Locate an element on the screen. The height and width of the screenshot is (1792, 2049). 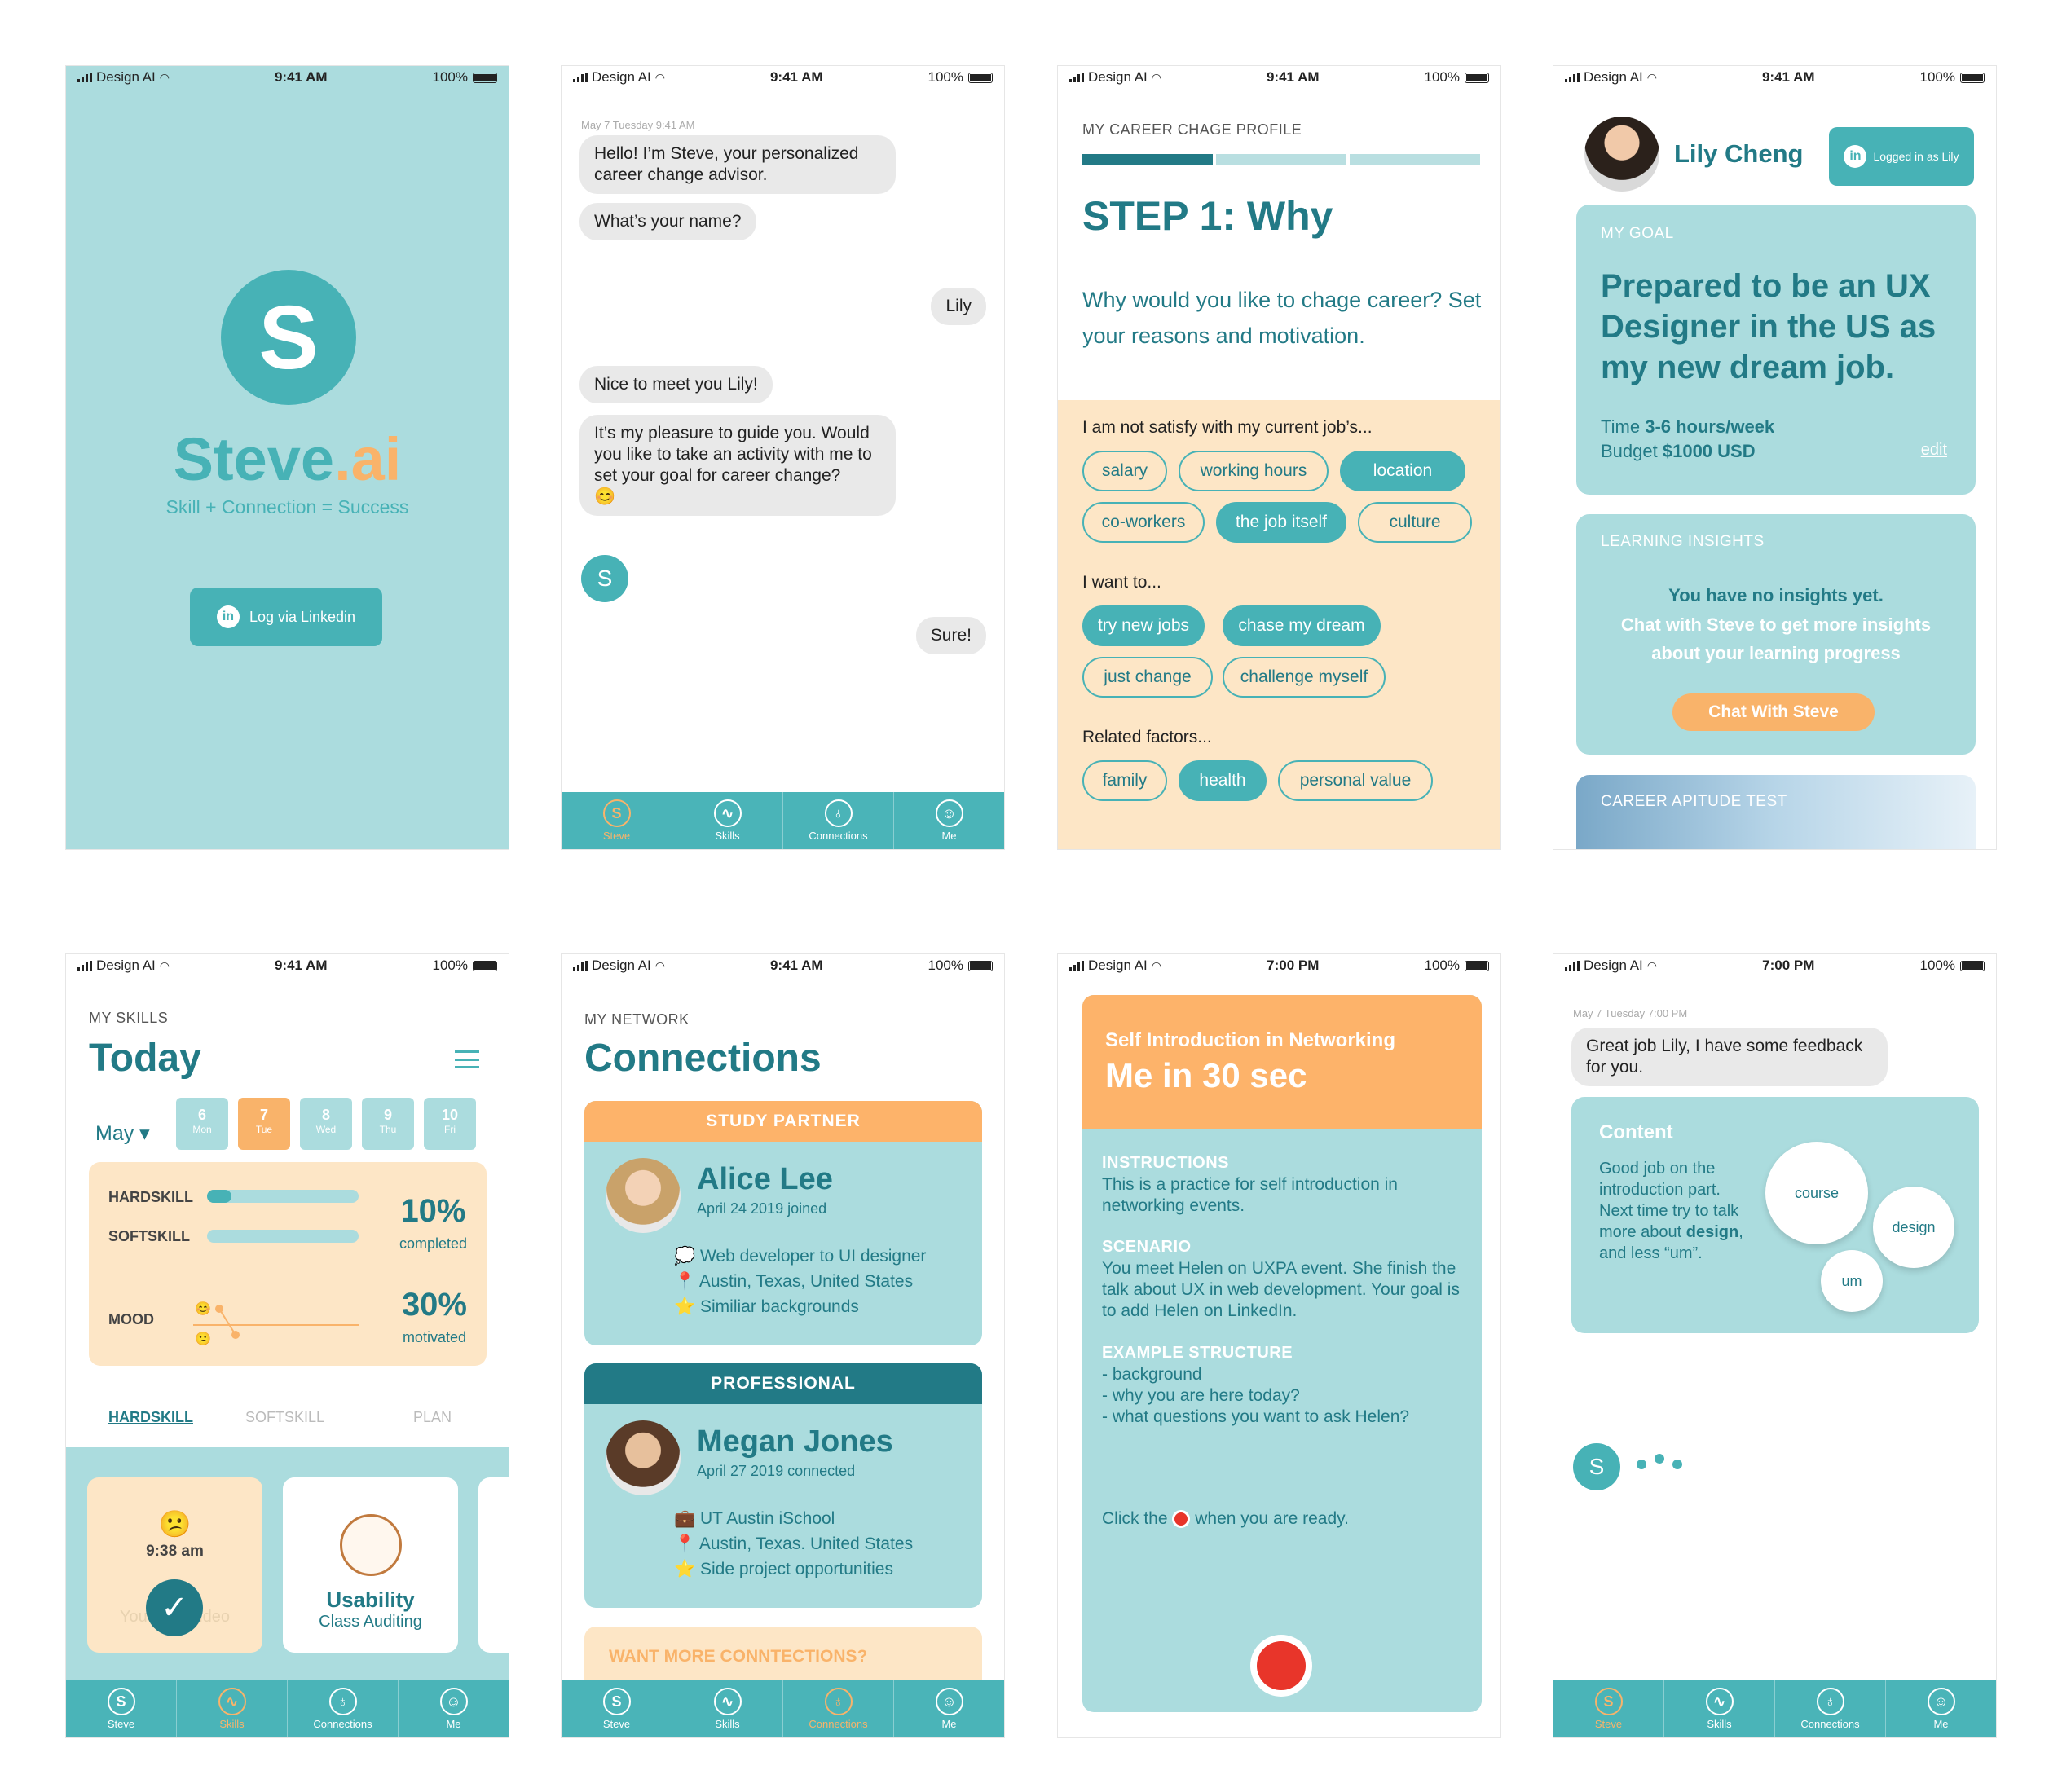
day-7: 7 Tue is located at coordinates (264, 1124).